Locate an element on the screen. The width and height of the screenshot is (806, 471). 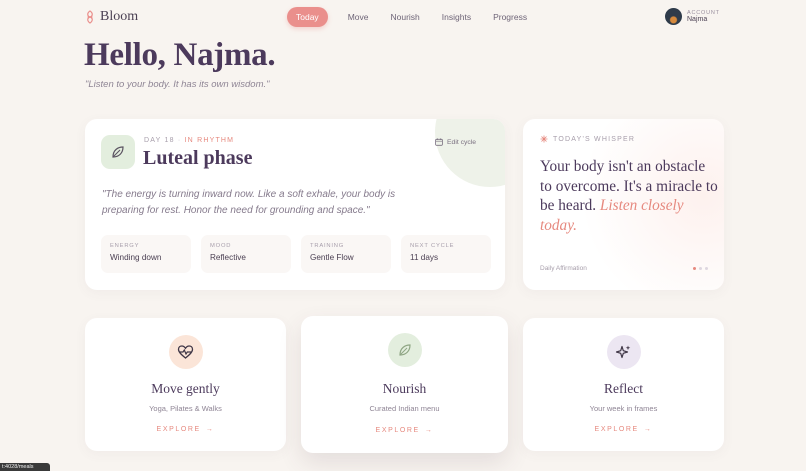
stat-label: NEXT CYCLE is located at coordinates (432, 246).